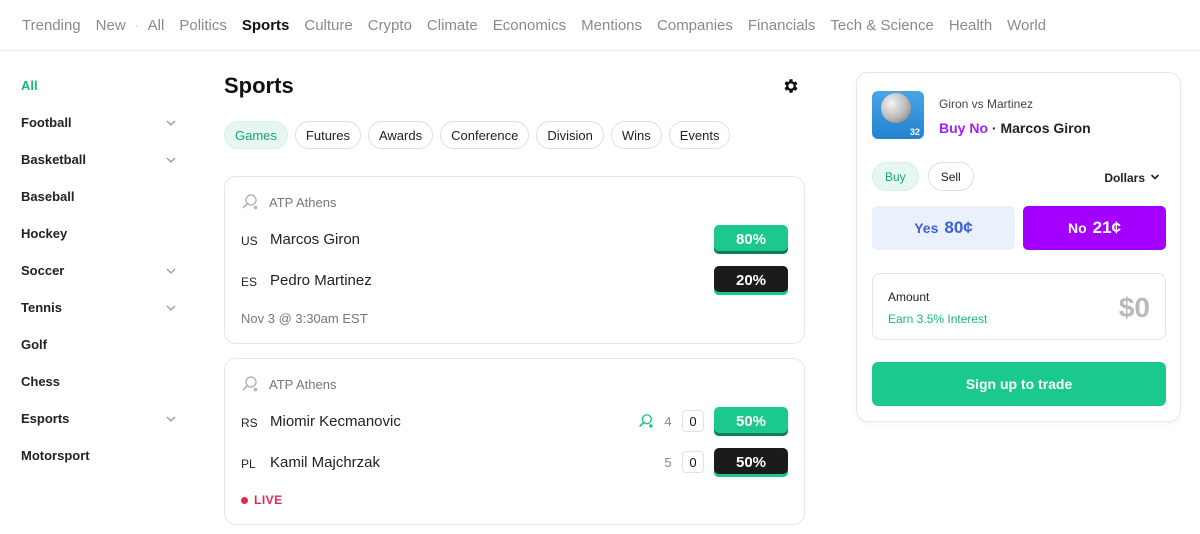 The image size is (1200, 534). Describe the element at coordinates (156, 25) in the screenshot. I see `nav-item-all: All` at that location.